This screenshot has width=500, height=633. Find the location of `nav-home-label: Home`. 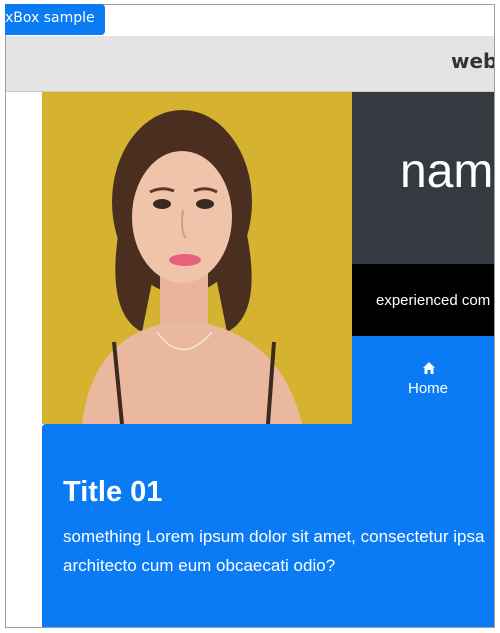

nav-home-label: Home is located at coordinates (428, 388).